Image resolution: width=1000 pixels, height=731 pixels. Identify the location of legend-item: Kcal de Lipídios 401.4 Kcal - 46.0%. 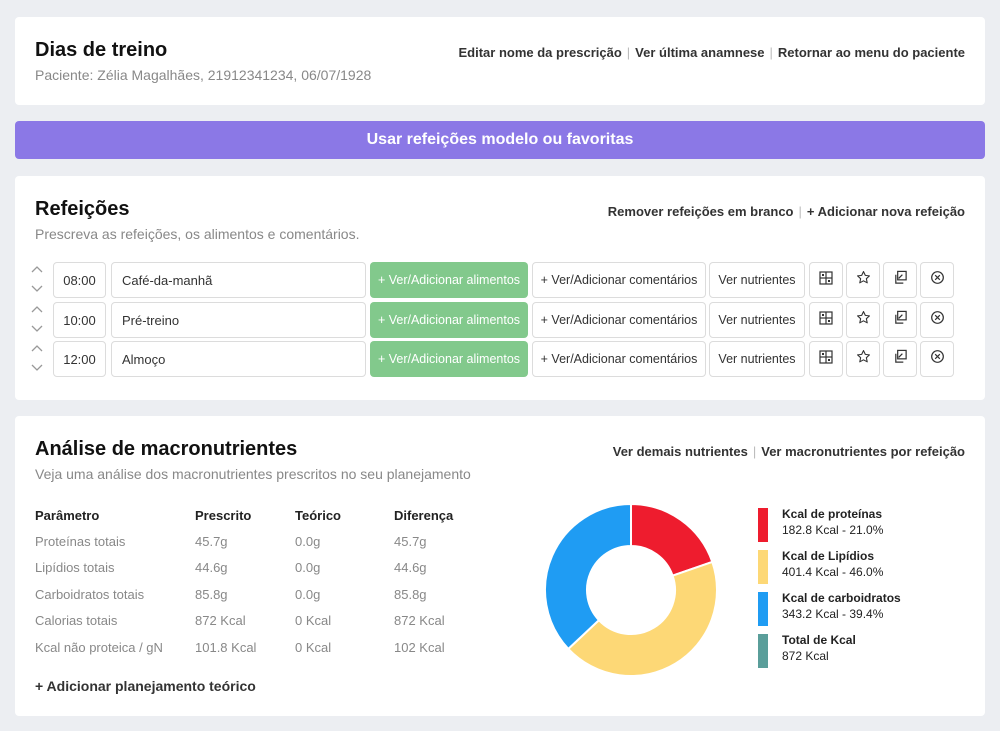
(829, 569).